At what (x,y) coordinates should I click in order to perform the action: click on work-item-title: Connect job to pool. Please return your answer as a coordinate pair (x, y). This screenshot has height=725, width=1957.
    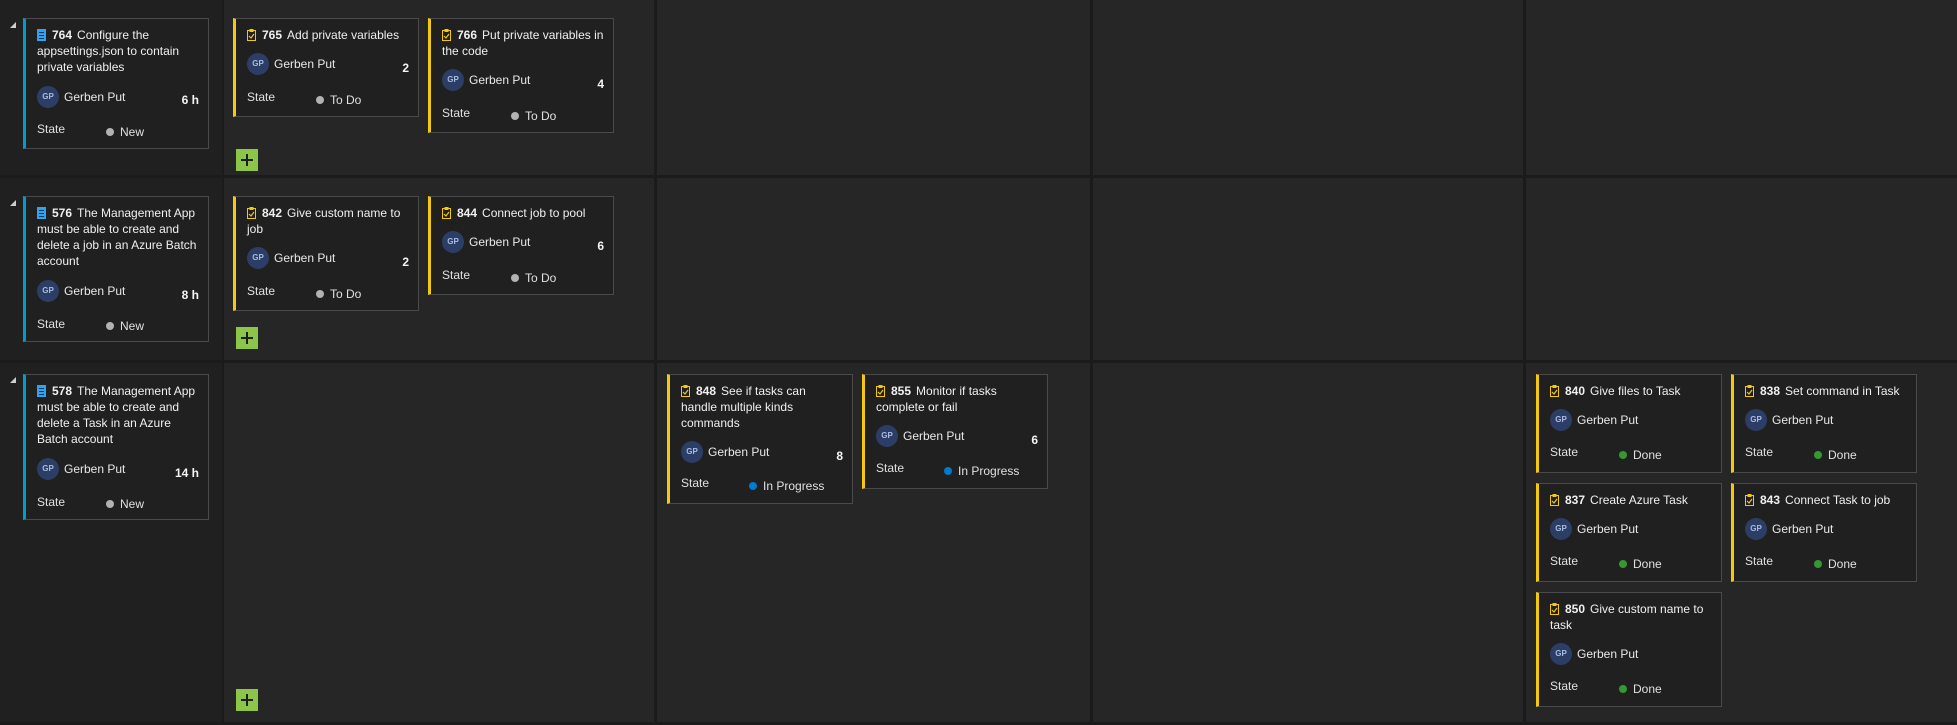
    Looking at the image, I should click on (533, 213).